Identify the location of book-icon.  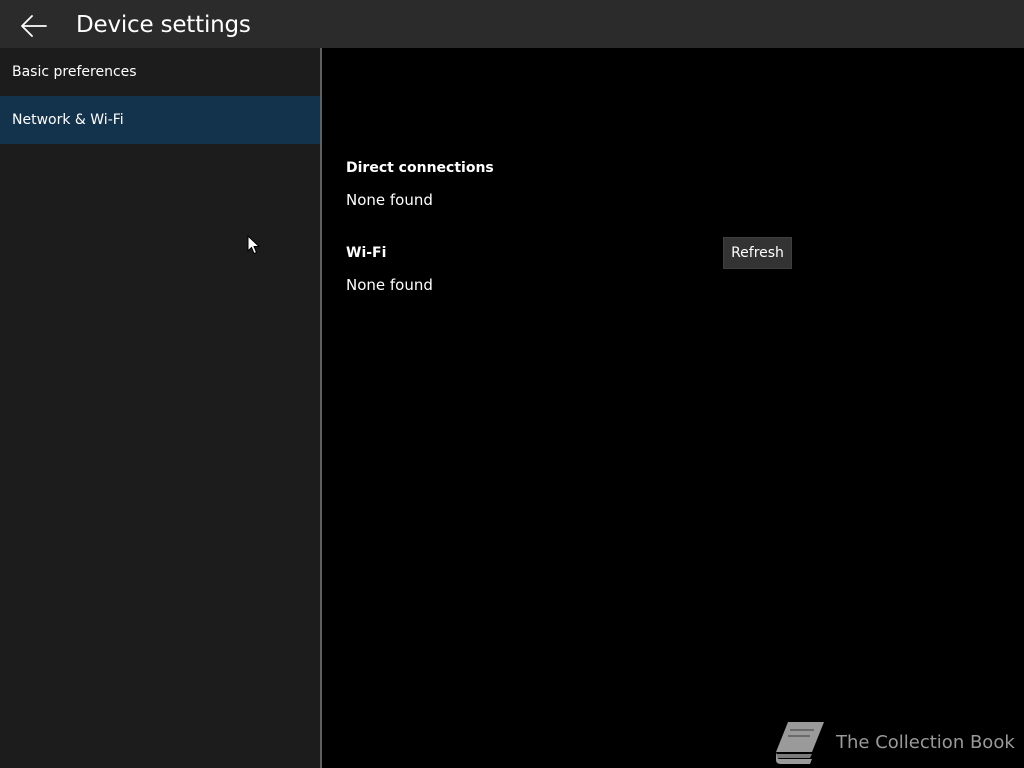
(800, 743).